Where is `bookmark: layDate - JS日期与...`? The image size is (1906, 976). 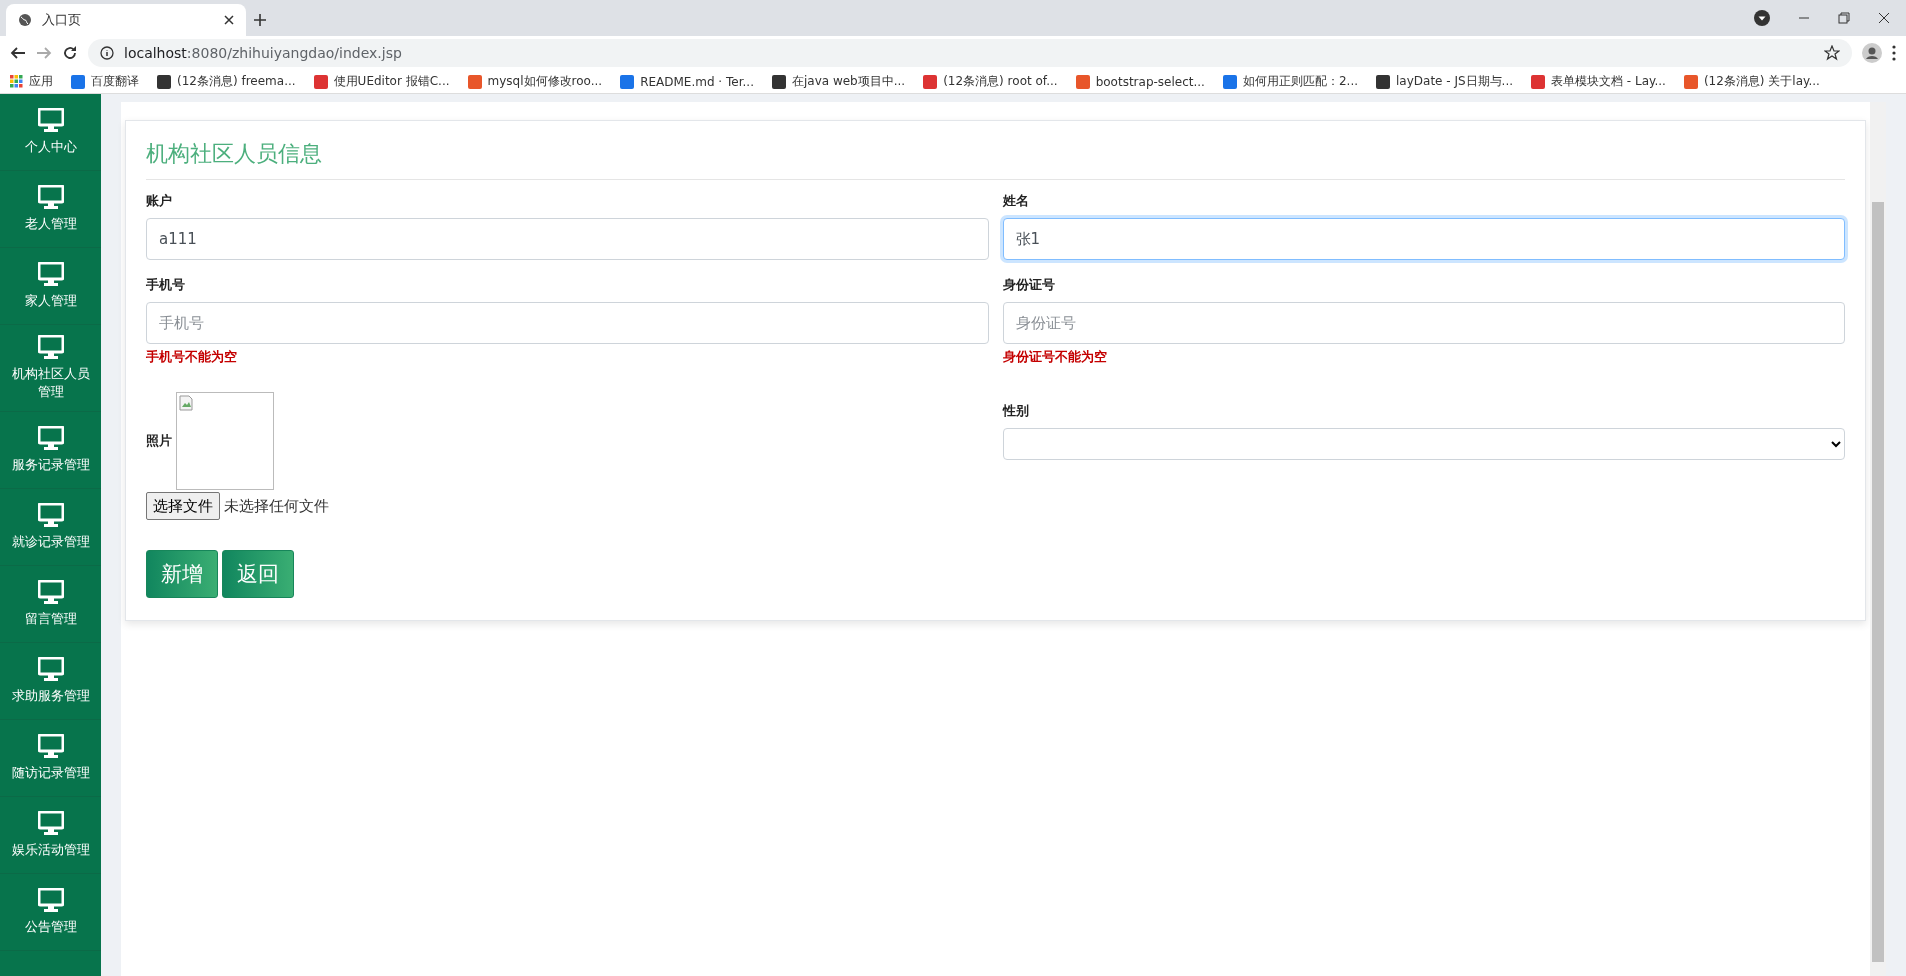
bookmark: layDate - JS日期与... is located at coordinates (1445, 81).